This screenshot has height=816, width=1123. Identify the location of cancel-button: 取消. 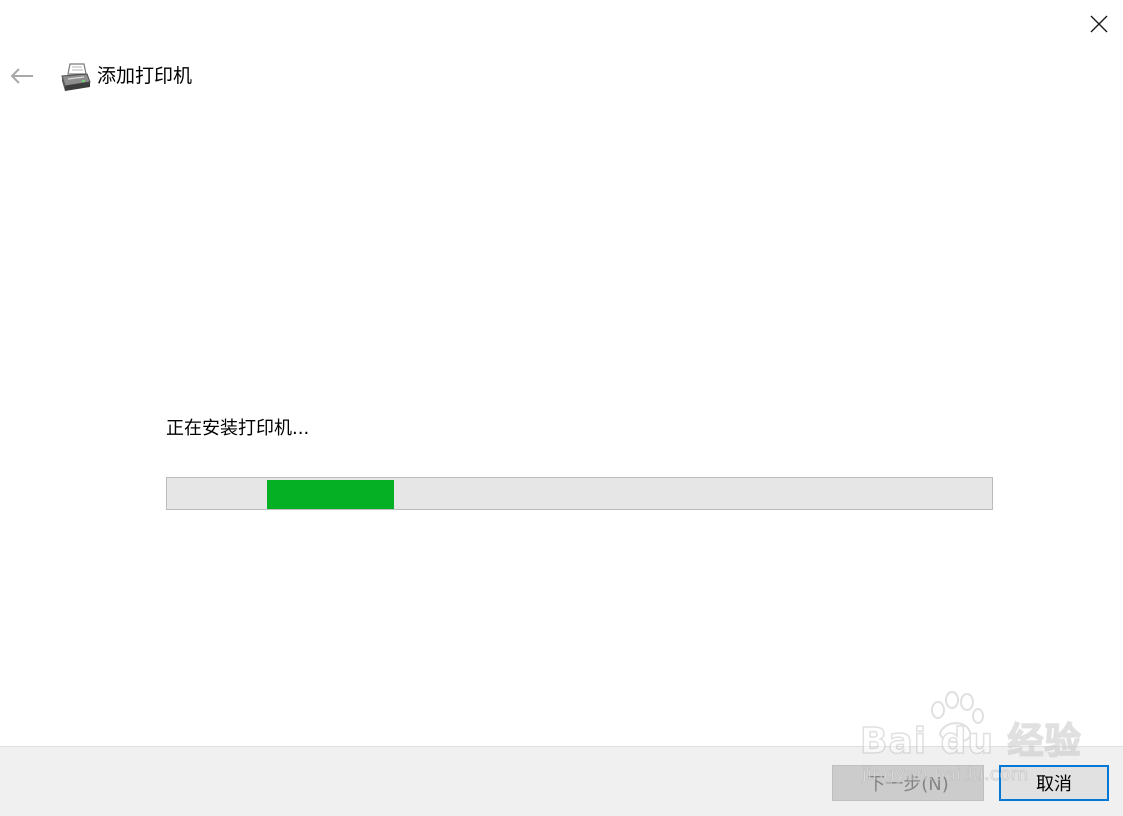
(1054, 783).